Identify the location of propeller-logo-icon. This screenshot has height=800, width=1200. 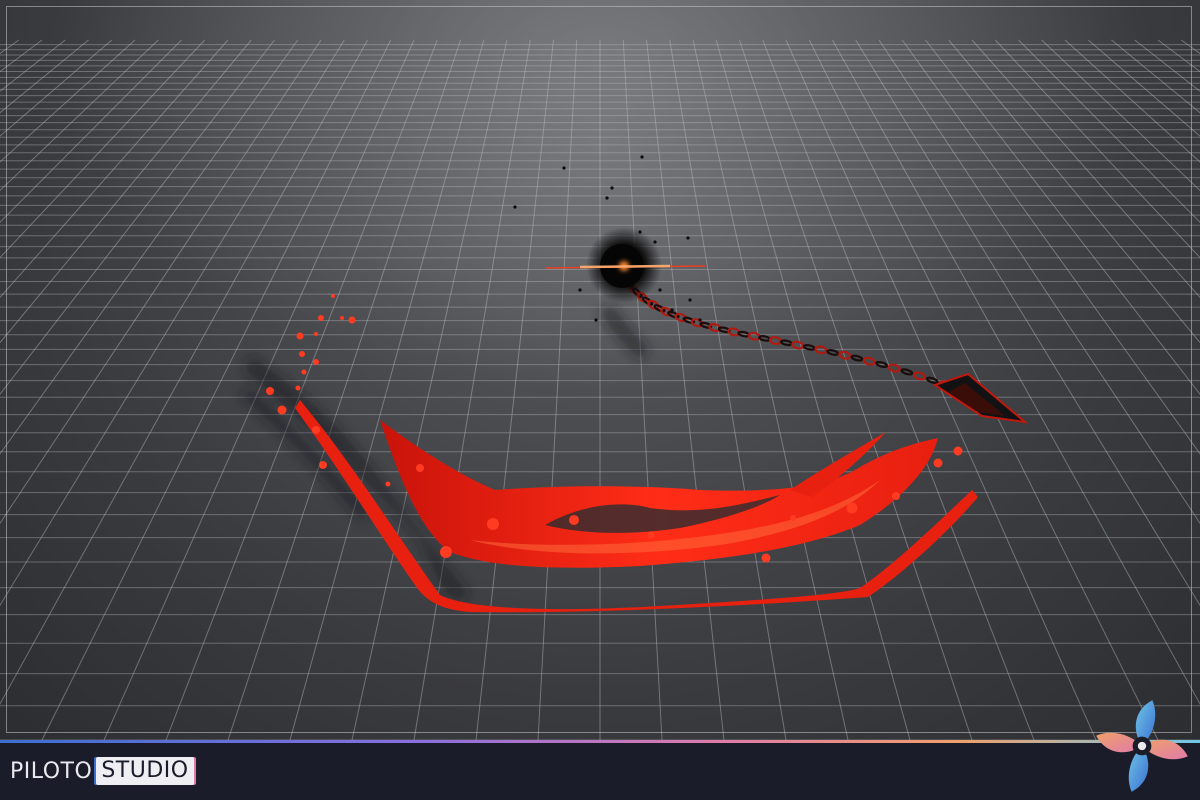
(1142, 746).